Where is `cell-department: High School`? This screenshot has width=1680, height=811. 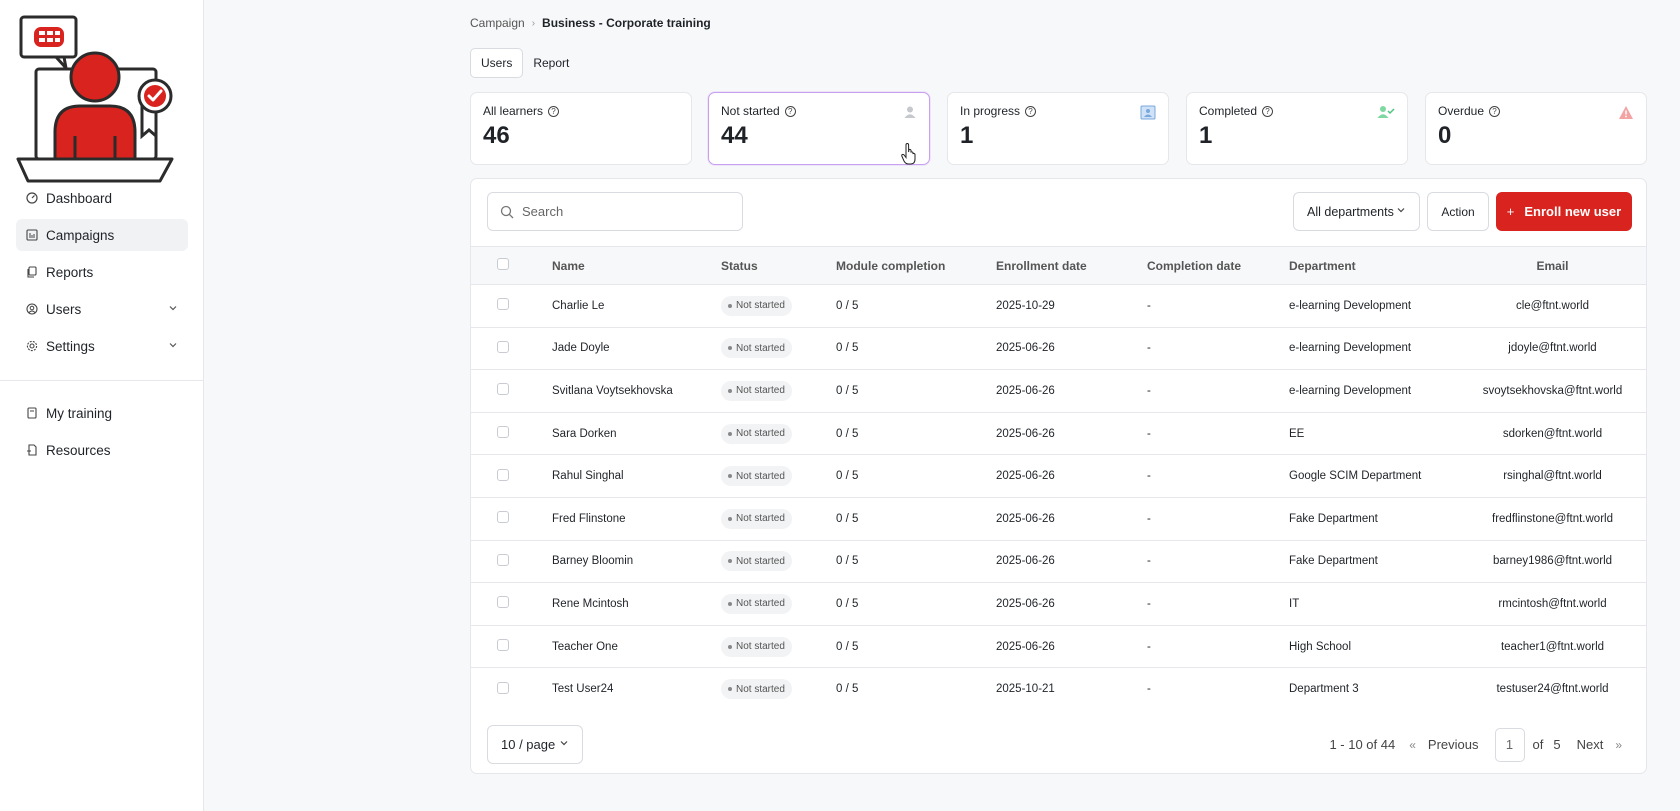
cell-department: High School is located at coordinates (1320, 646).